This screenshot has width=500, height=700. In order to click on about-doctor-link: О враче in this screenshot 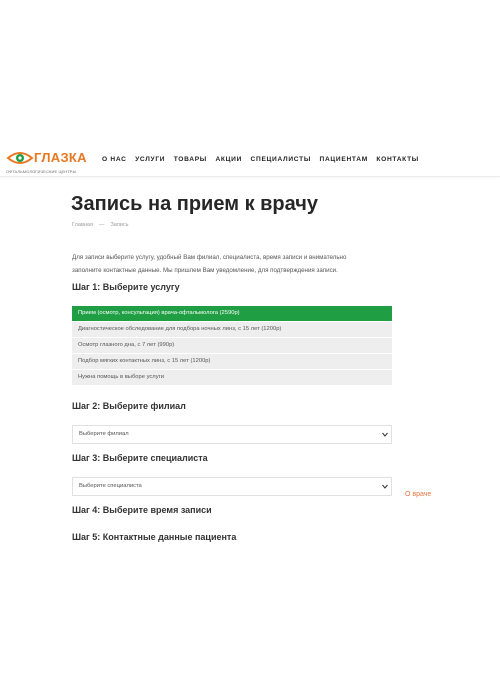, I will do `click(418, 494)`.